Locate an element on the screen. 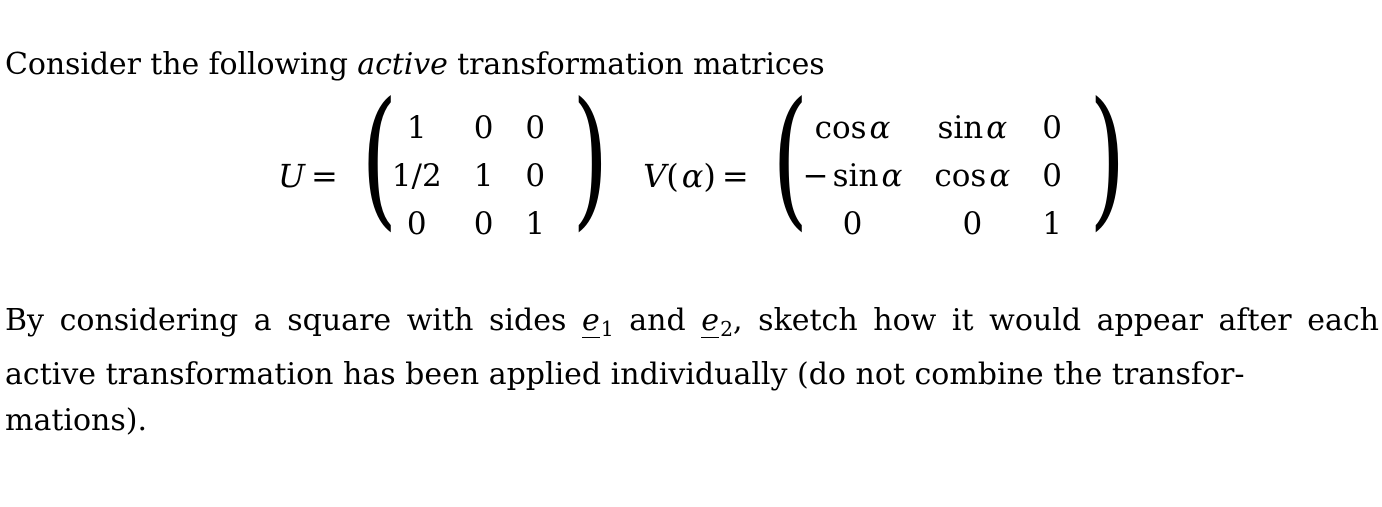 This screenshot has width=1382, height=507. equation-v: V(α)= ( cosα sinα 0 −sinα cosα 0 0 0 1 is located at coordinates (884, 159).